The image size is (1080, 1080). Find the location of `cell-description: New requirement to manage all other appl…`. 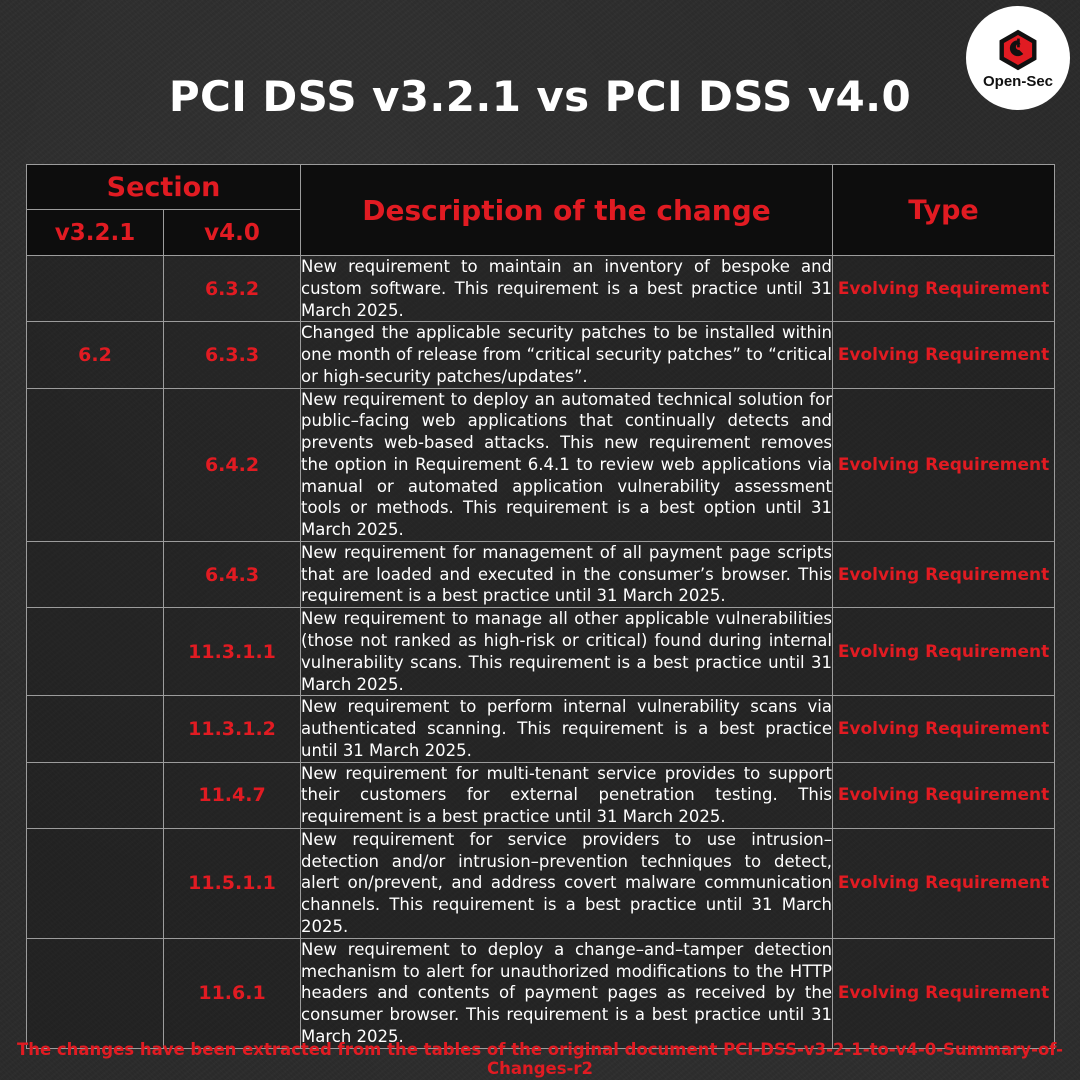

cell-description: New requirement to manage all other appl… is located at coordinates (567, 652).